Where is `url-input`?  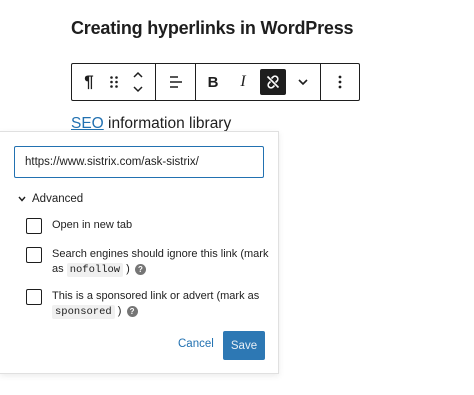
url-input is located at coordinates (139, 162).